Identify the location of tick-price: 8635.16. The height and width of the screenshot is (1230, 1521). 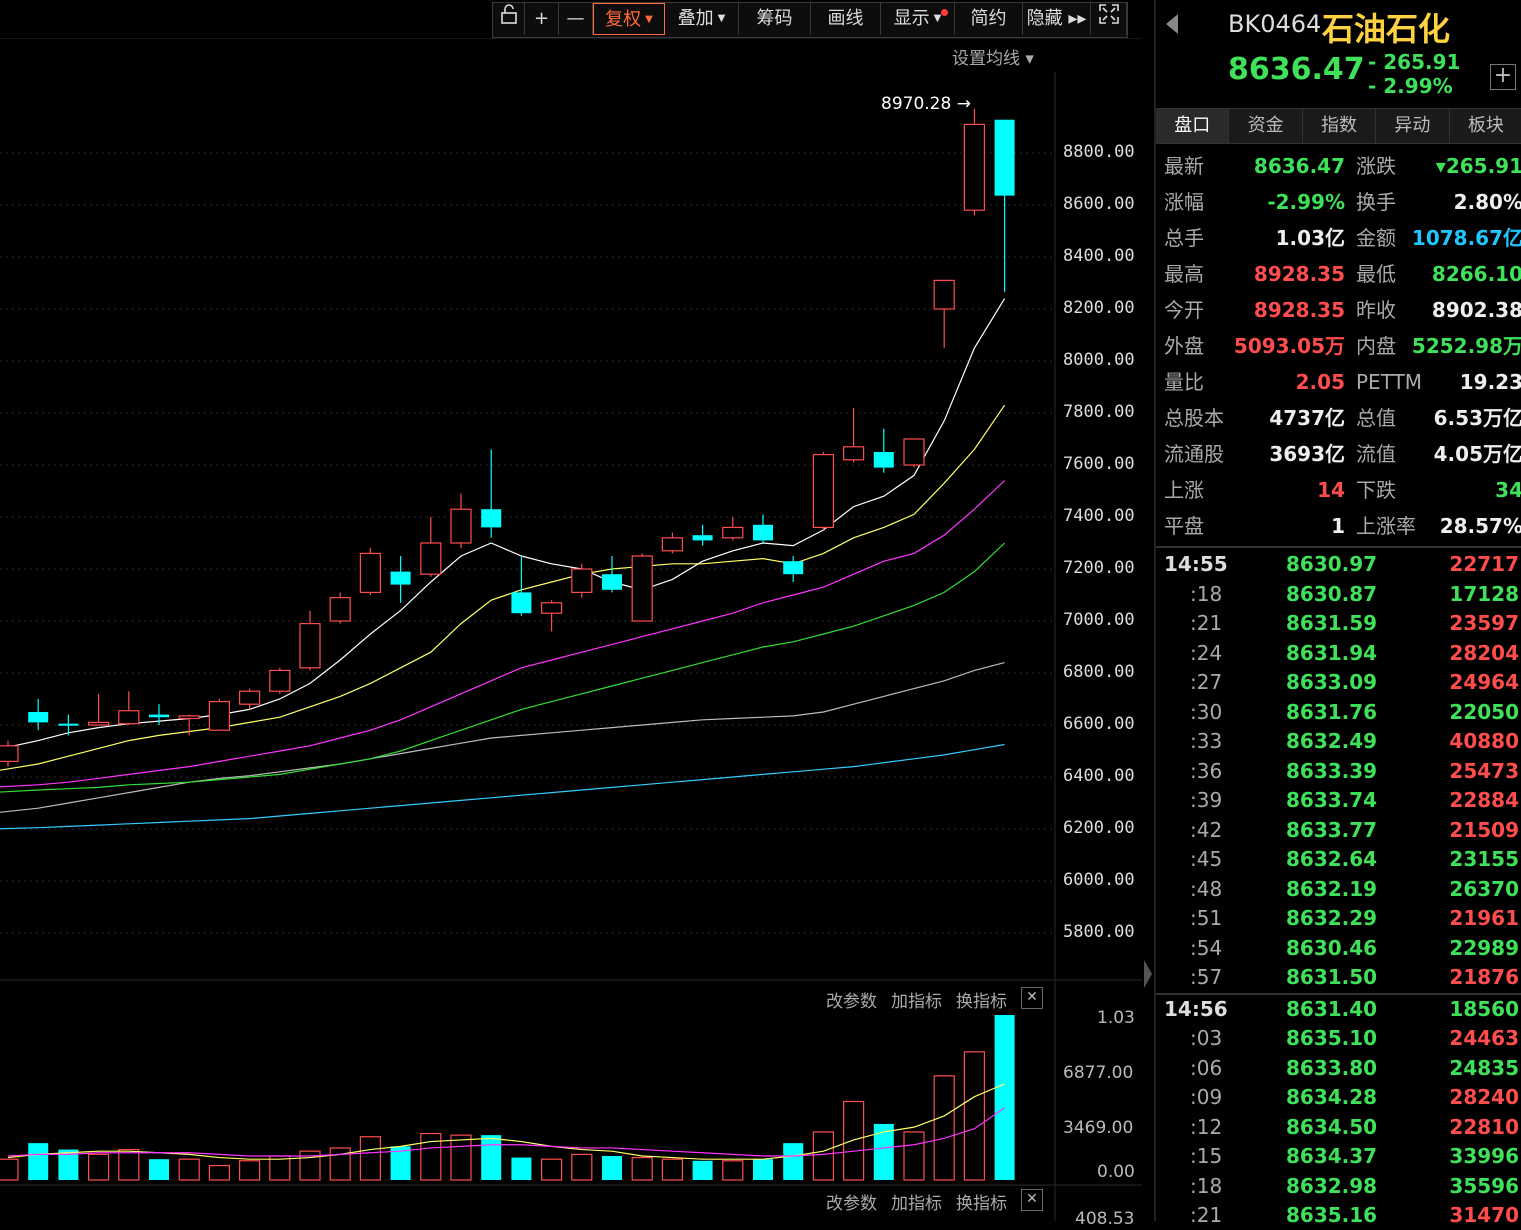
(1332, 1215).